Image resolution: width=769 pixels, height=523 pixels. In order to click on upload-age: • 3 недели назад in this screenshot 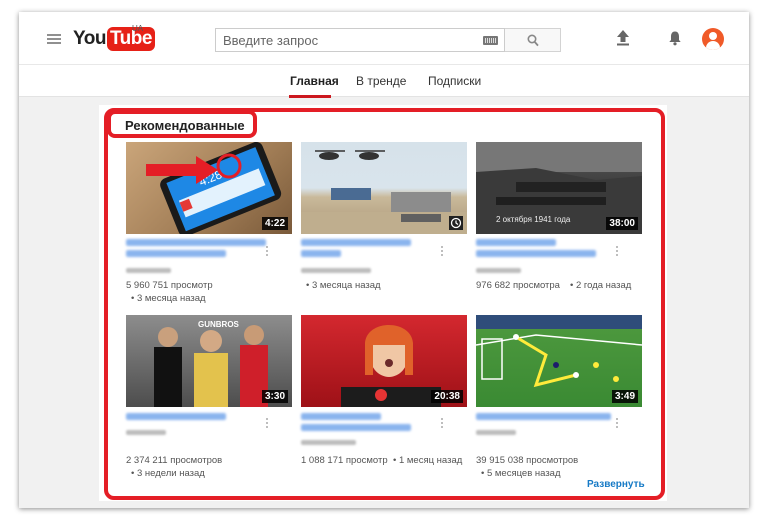, I will do `click(168, 473)`.